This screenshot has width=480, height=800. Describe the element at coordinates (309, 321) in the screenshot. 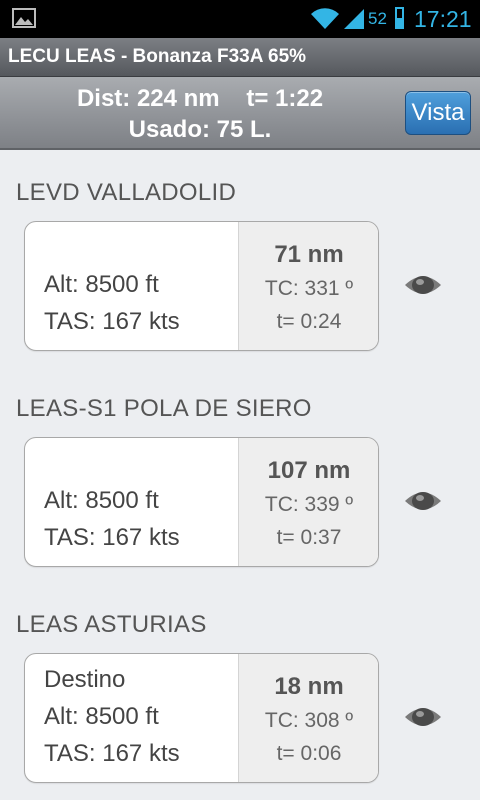

I see `leg-time: t= 0:24` at that location.